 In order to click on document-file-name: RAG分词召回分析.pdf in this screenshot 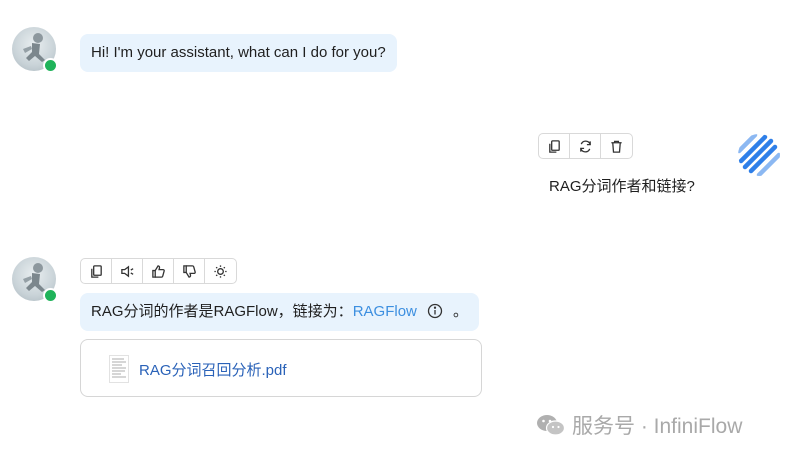, I will do `click(213, 369)`.